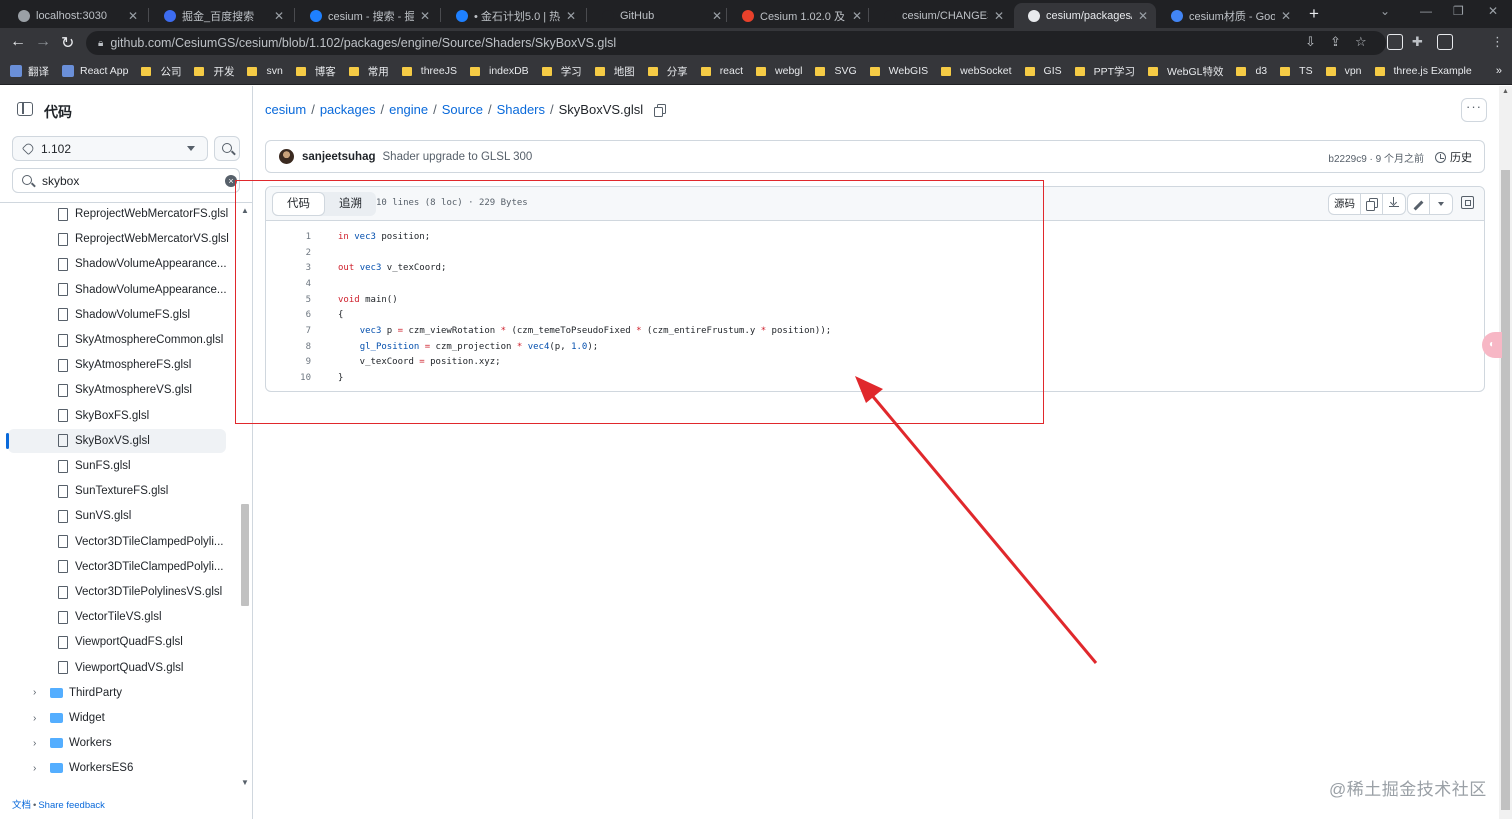 This screenshot has width=1512, height=819. What do you see at coordinates (1345, 204) in the screenshot?
I see `raw-button: 源码` at bounding box center [1345, 204].